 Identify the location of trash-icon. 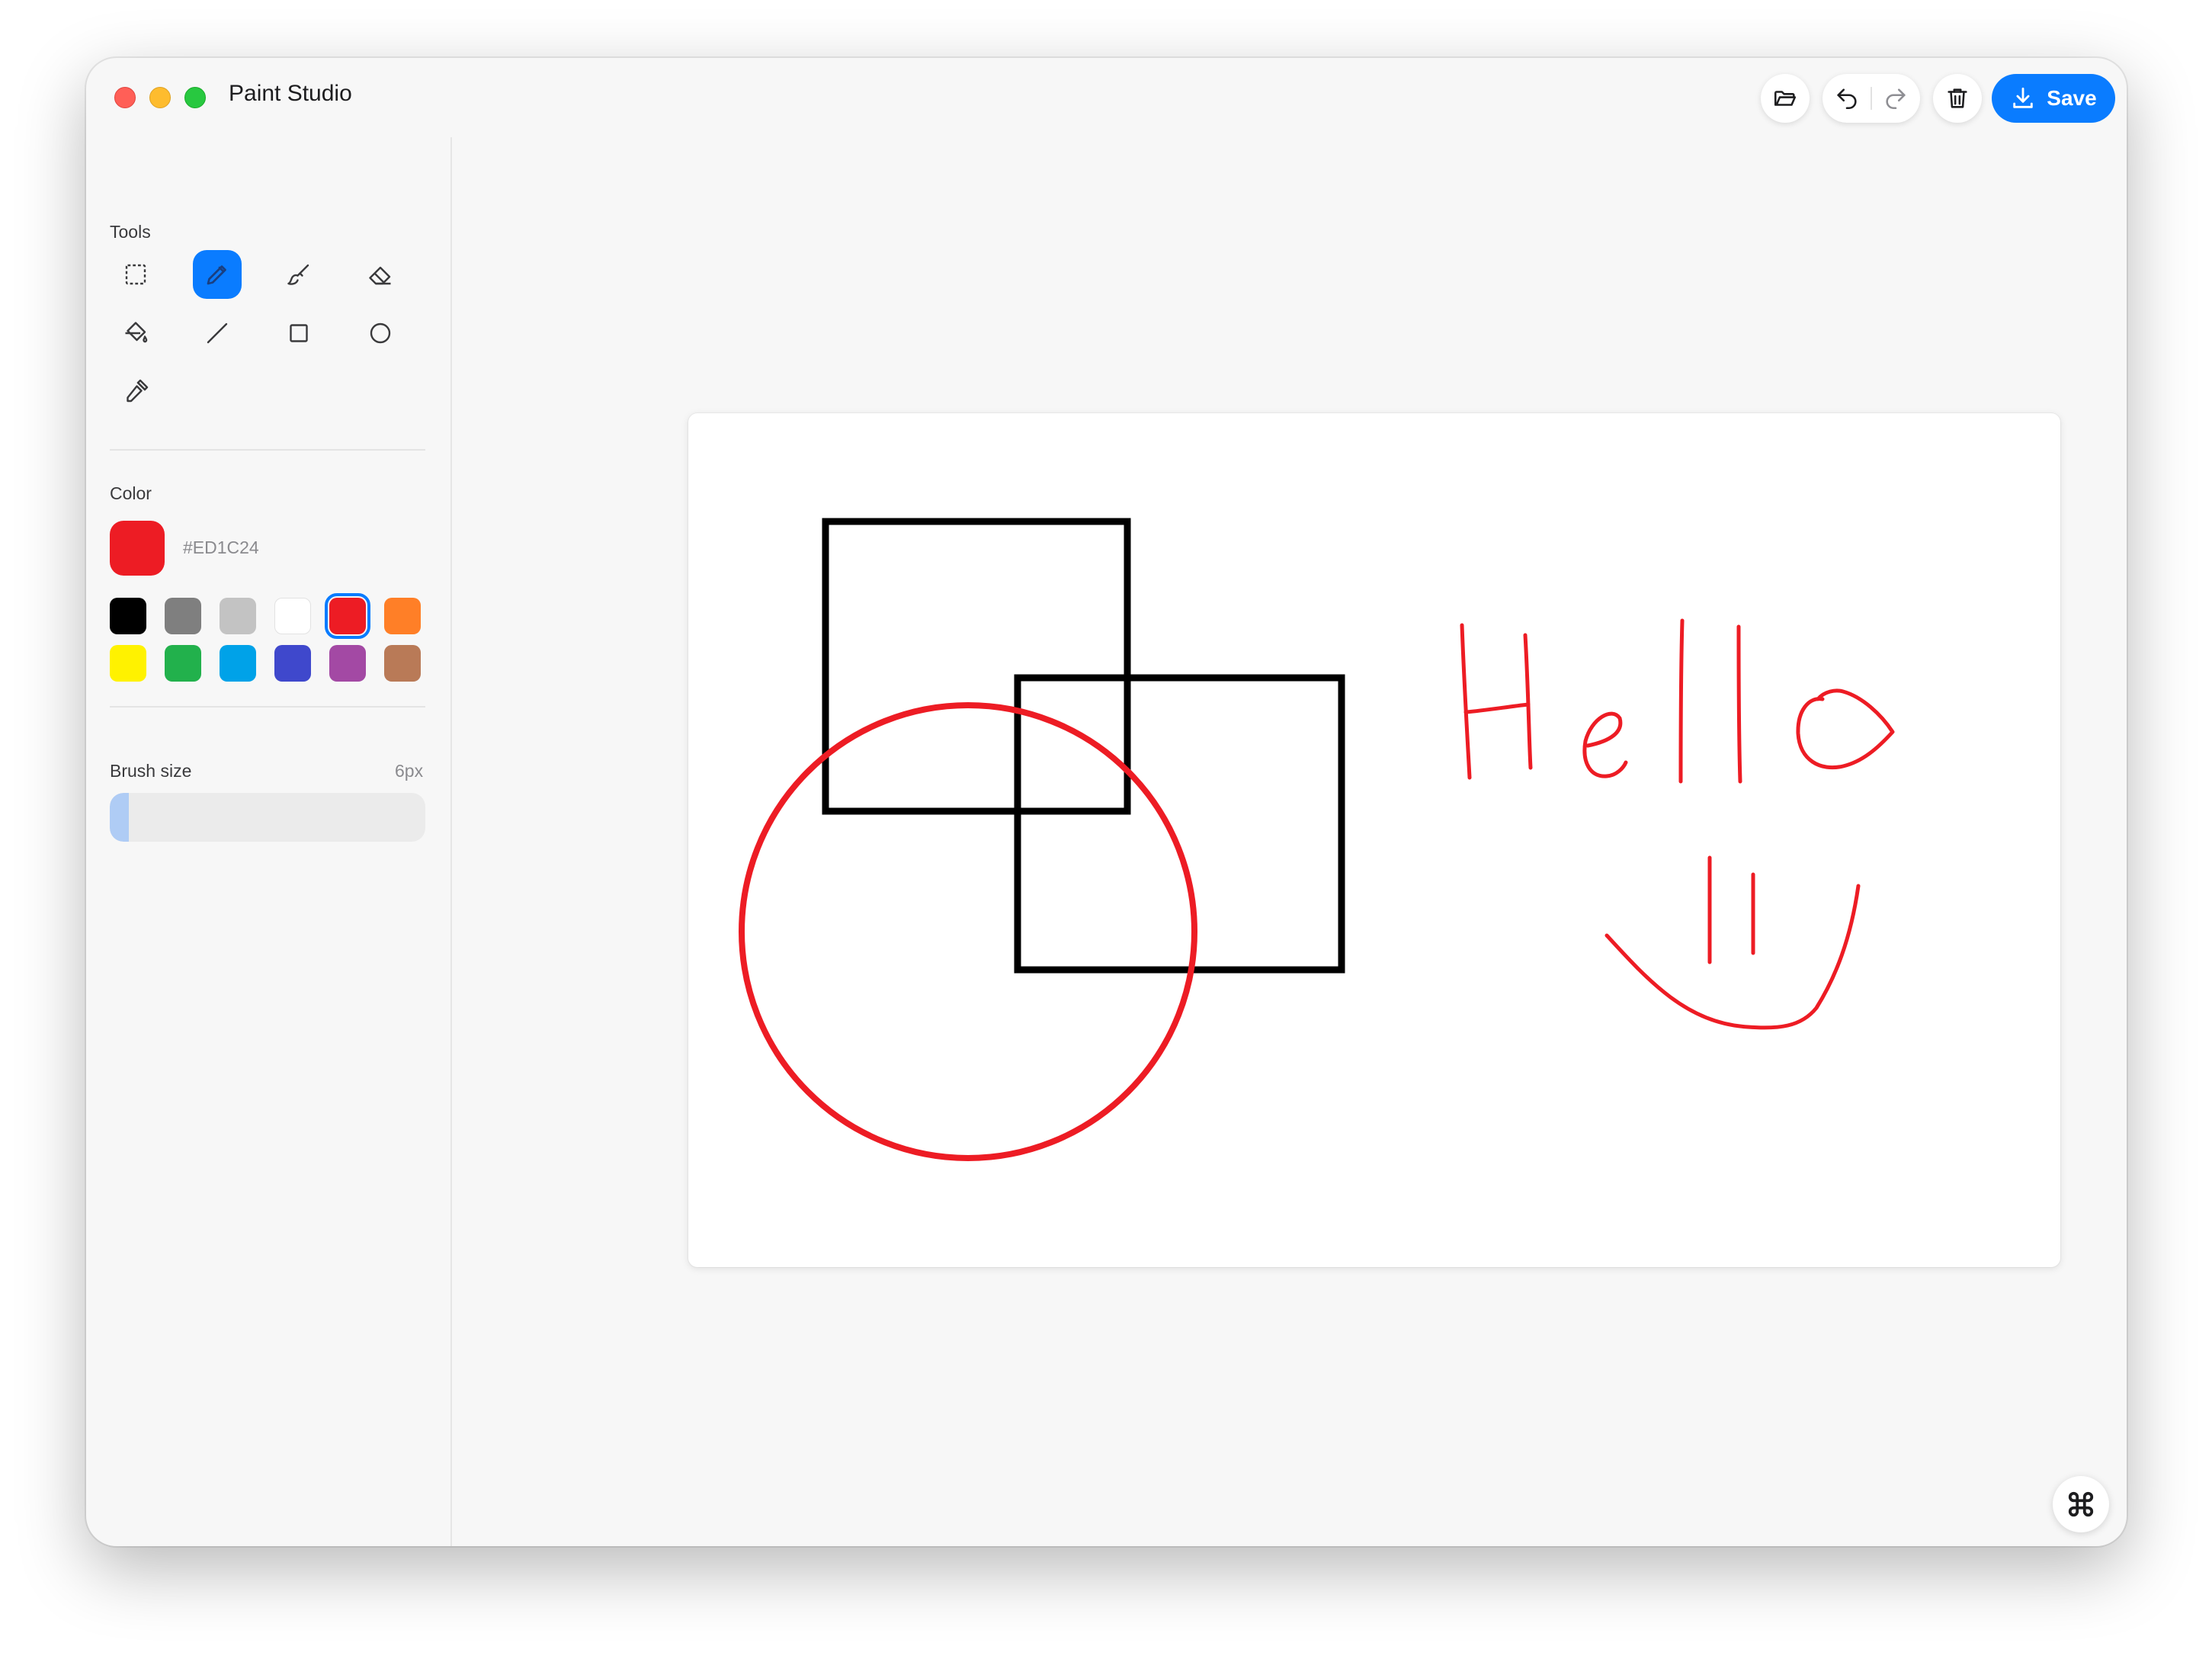
(1957, 98).